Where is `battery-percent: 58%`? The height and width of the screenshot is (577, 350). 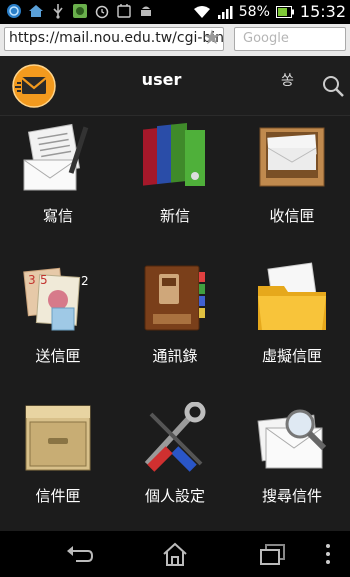 battery-percent: 58% is located at coordinates (254, 11).